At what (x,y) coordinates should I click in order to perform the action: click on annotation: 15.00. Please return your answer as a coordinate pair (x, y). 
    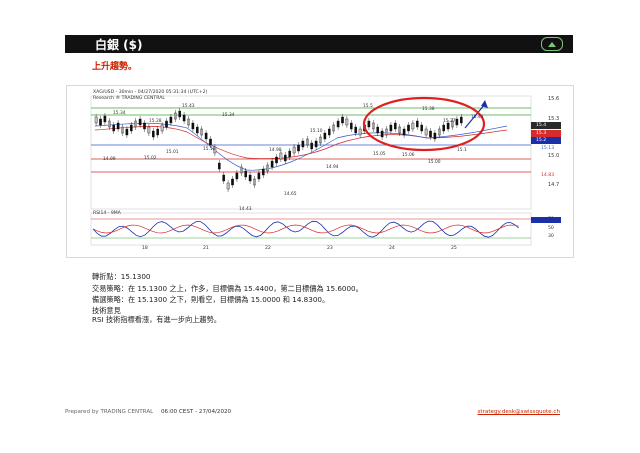
    Looking at the image, I should click on (434, 162).